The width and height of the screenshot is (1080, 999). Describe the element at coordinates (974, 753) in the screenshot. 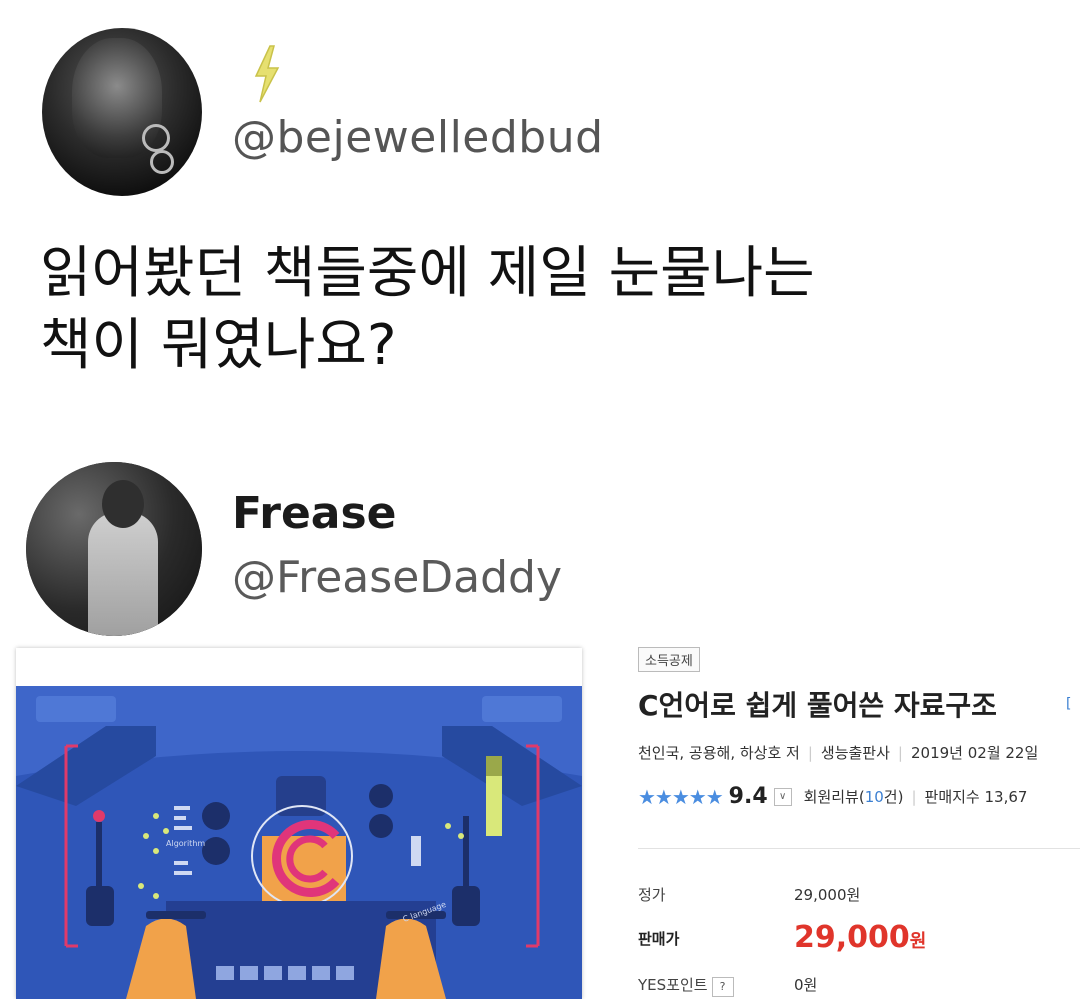

I see `publish-date: 2019년 02월 22일` at that location.